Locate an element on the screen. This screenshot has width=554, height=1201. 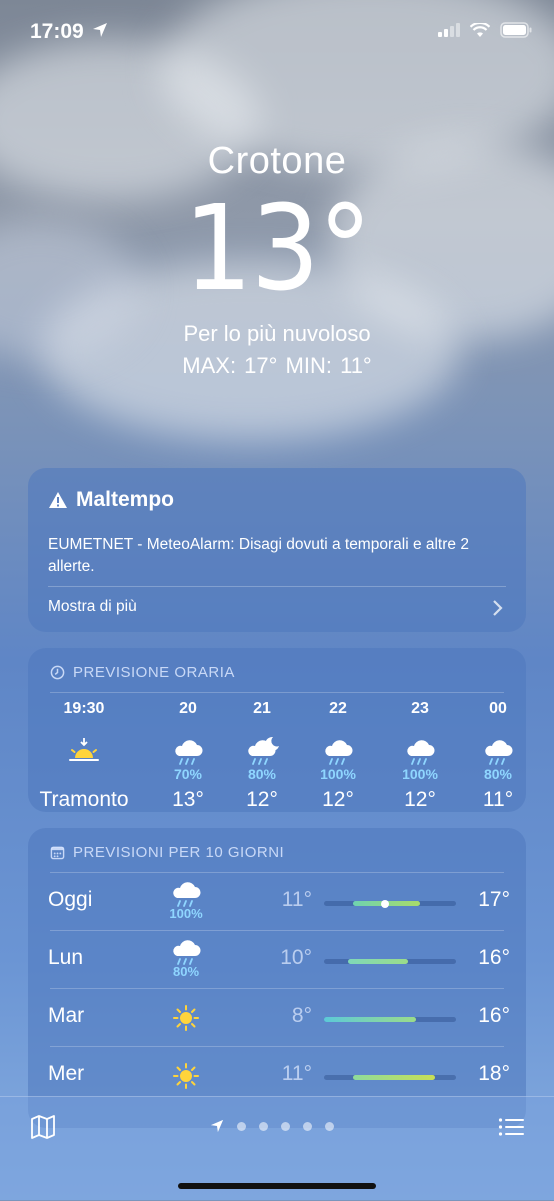
city-name: Crotone is located at coordinates (277, 161).